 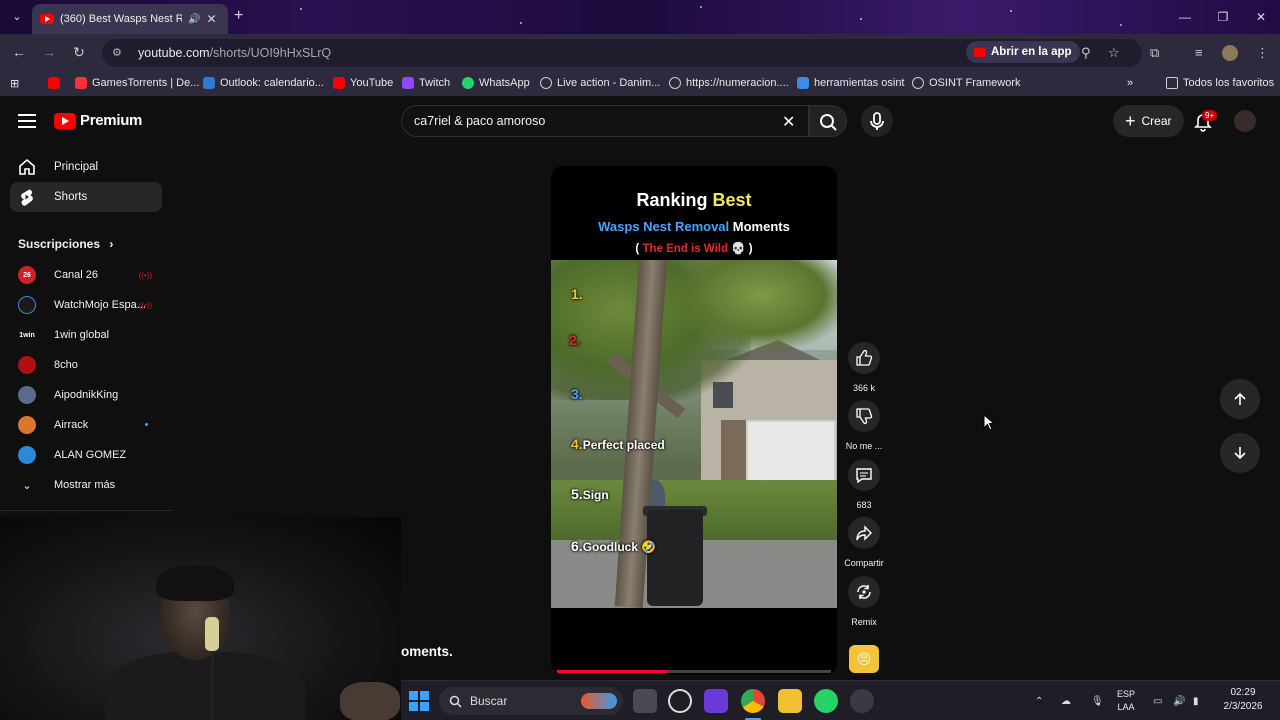 I want to click on browser-tab-active: (360) Best Wasps Nest Rem 🔊 ✕, so click(x=130, y=19).